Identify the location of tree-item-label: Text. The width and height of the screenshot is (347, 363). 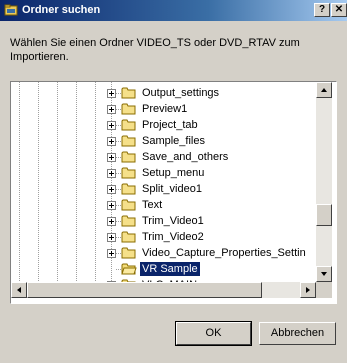
(152, 205).